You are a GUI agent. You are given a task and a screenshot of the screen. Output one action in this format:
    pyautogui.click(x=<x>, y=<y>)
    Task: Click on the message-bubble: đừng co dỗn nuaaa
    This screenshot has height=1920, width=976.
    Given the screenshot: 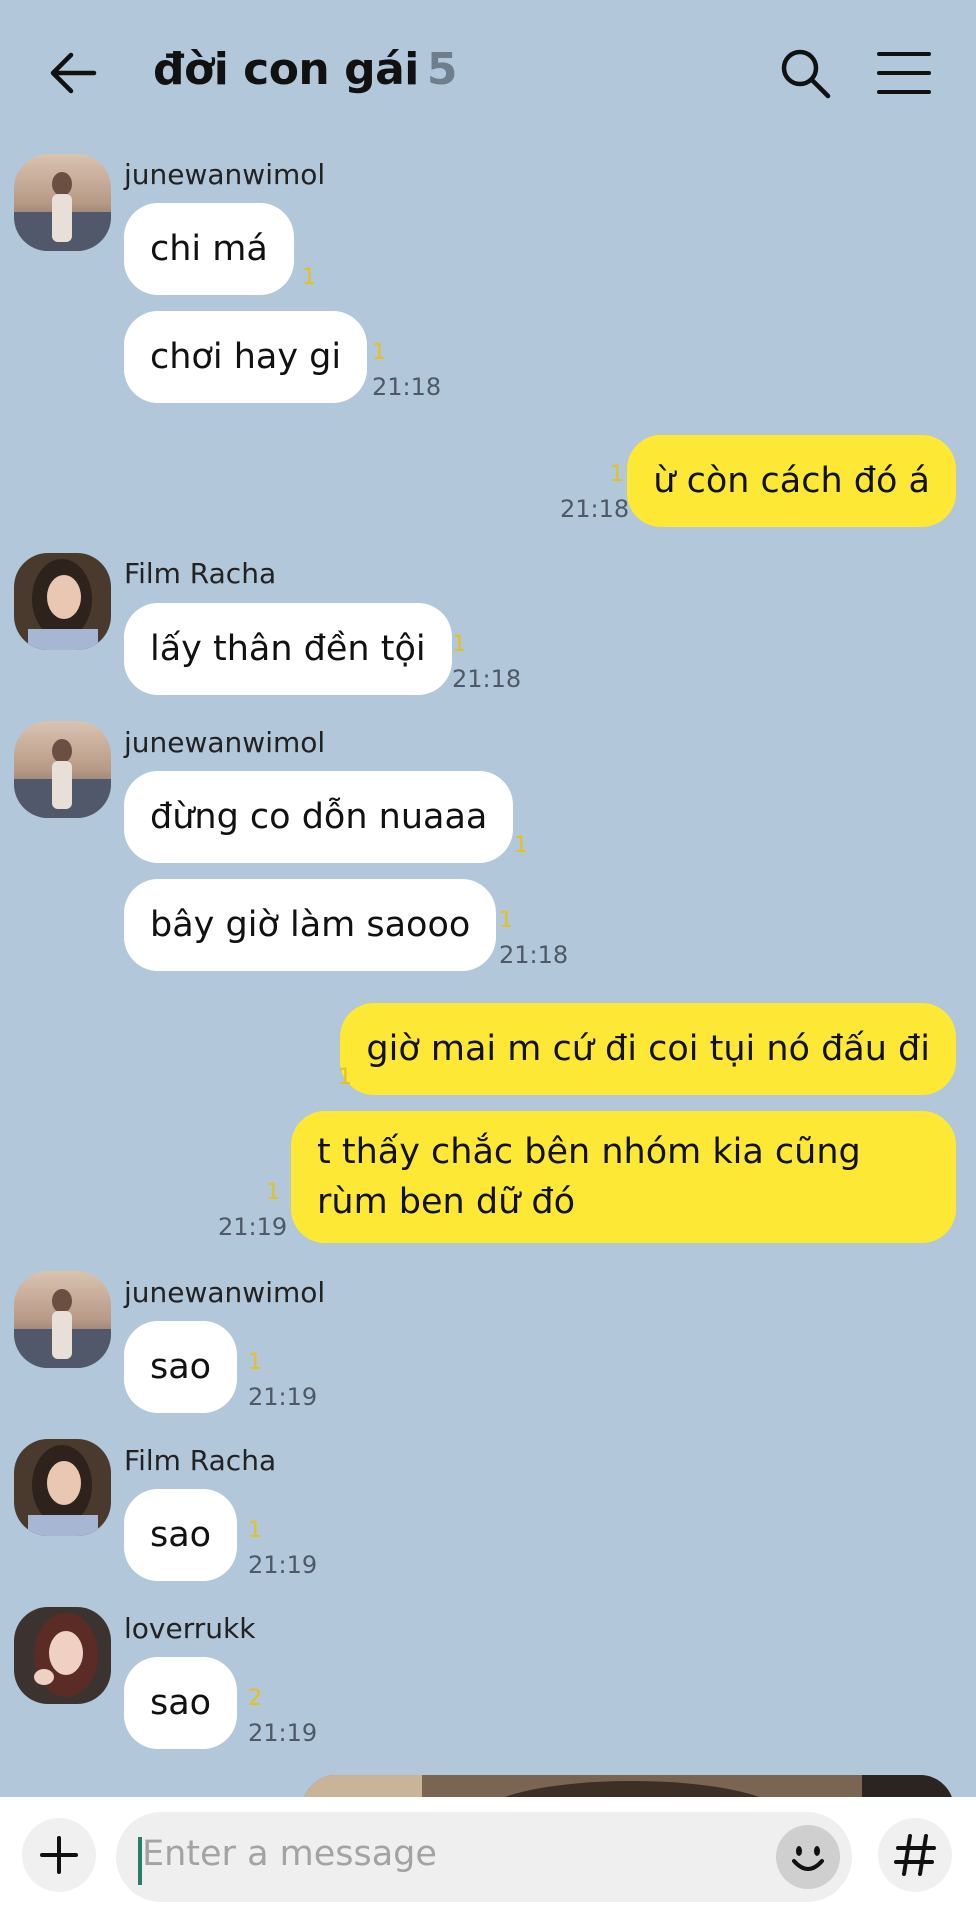 What is the action you would take?
    pyautogui.click(x=319, y=817)
    